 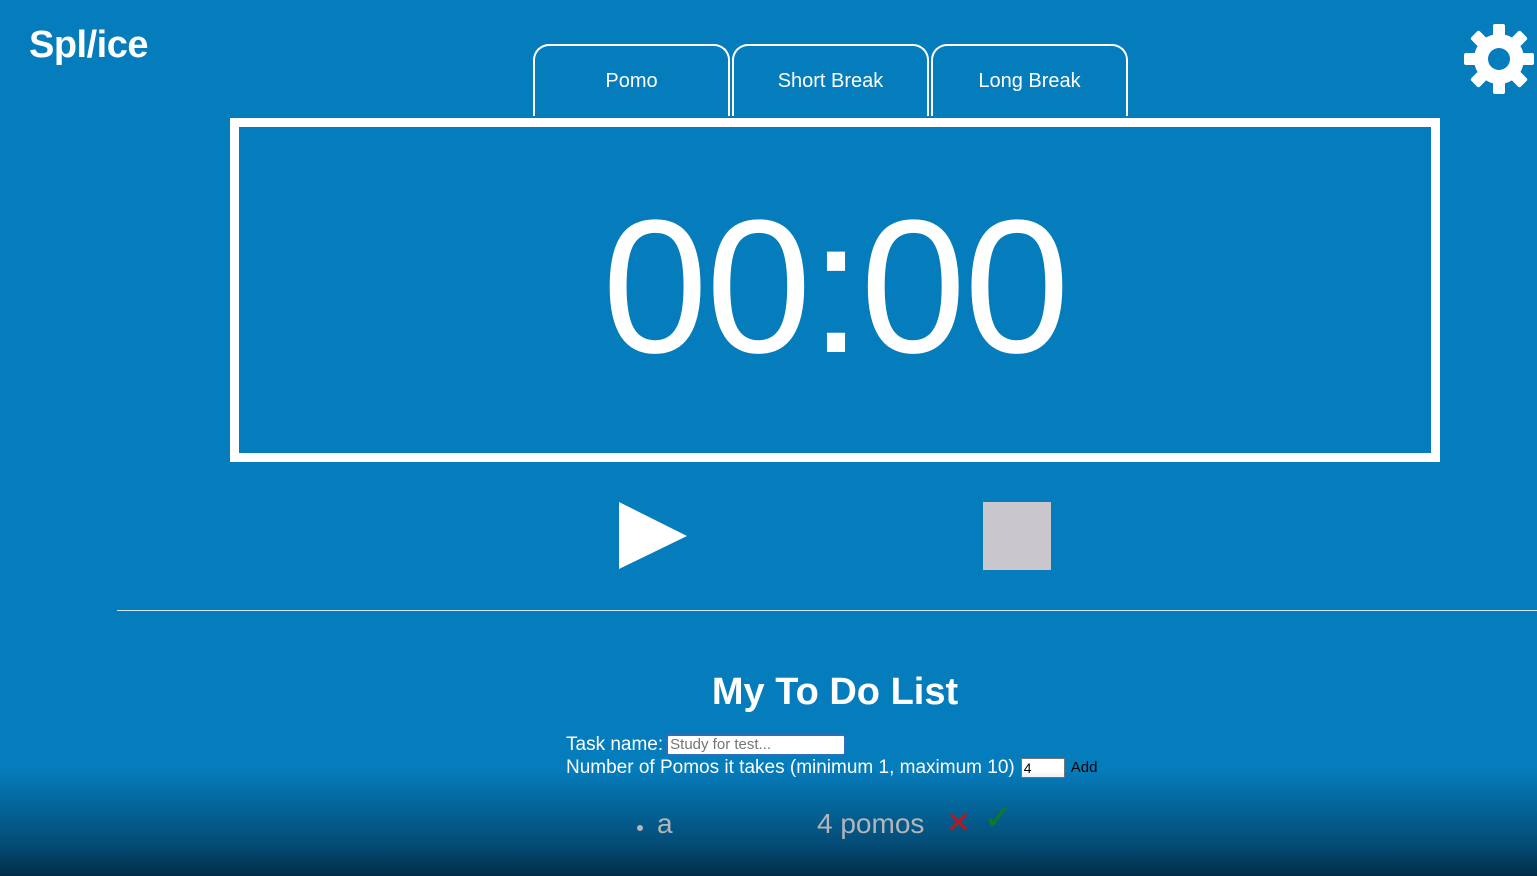 What do you see at coordinates (89, 45) in the screenshot?
I see `app-logo: Spl/ice` at bounding box center [89, 45].